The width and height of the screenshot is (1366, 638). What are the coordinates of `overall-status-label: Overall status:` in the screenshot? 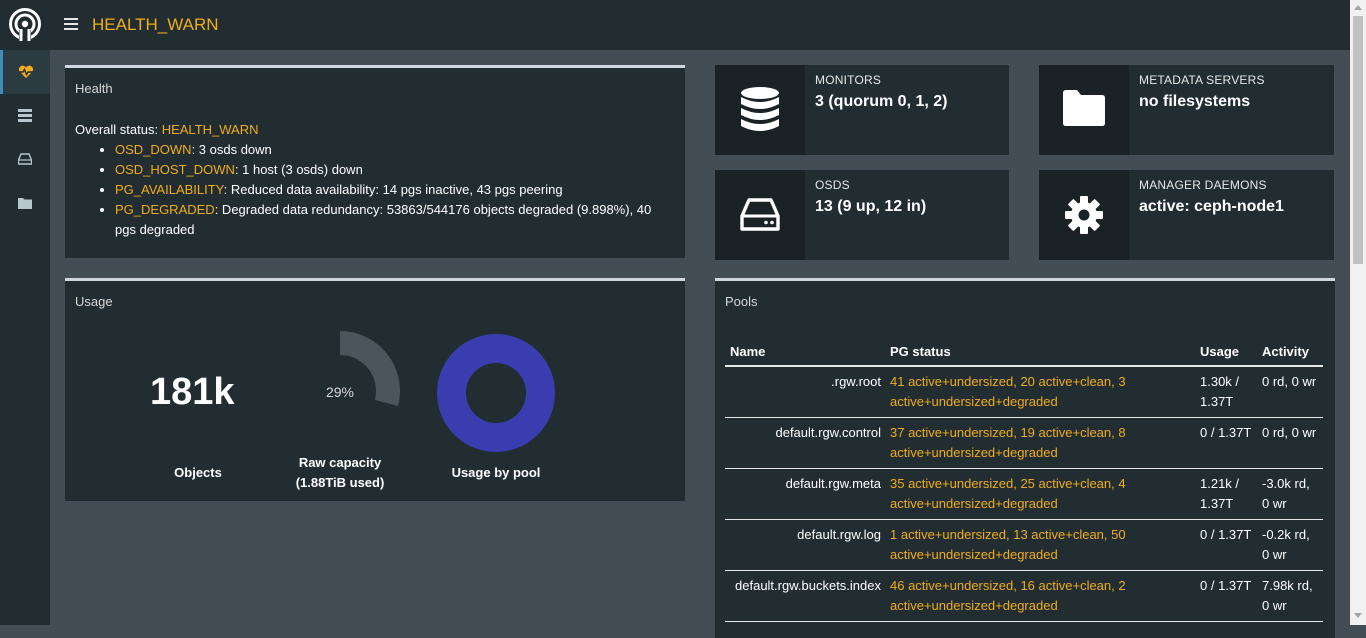 It's located at (118, 129).